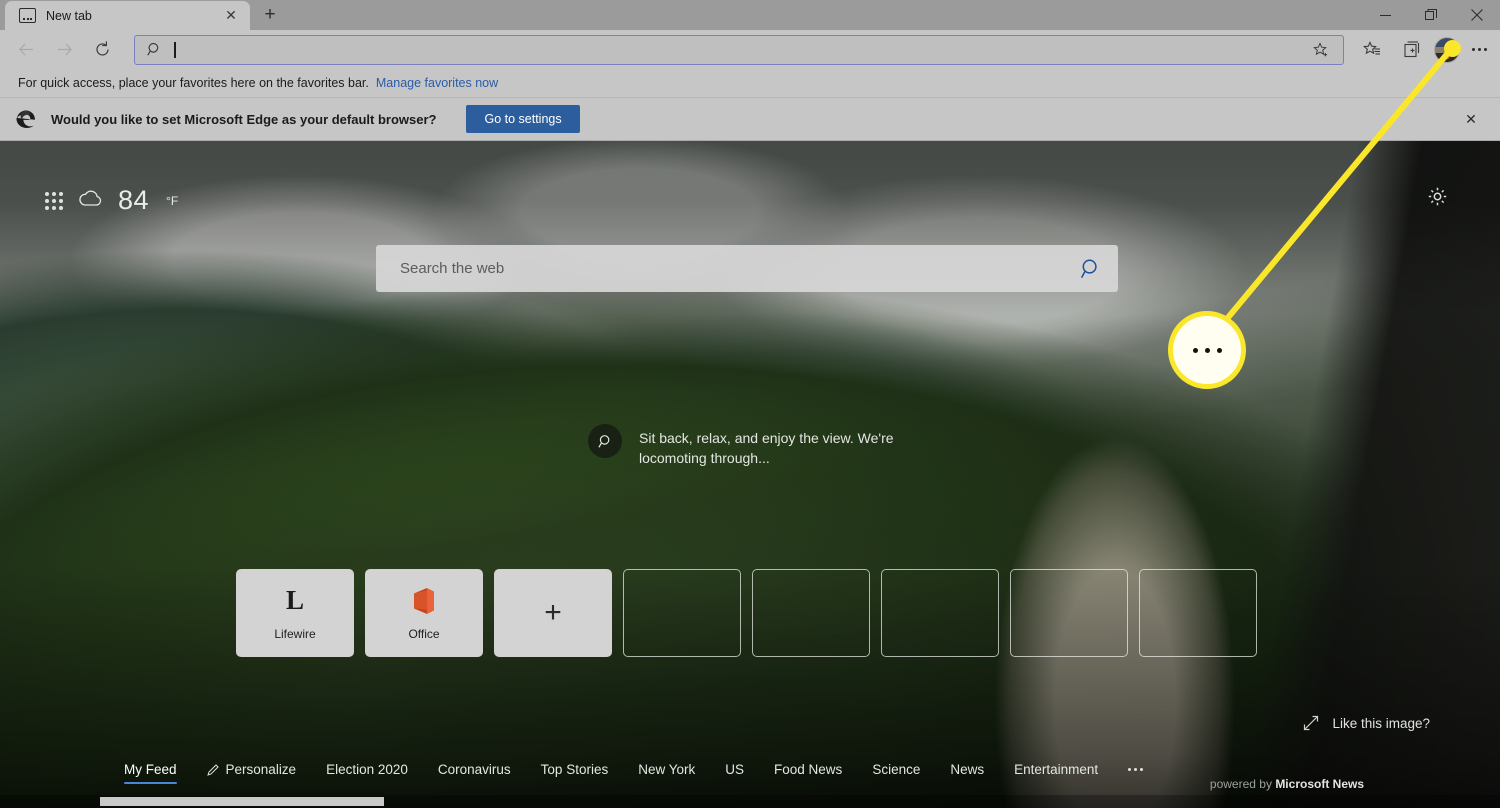 The width and height of the screenshot is (1500, 808). I want to click on weather-temperature: 84, so click(134, 200).